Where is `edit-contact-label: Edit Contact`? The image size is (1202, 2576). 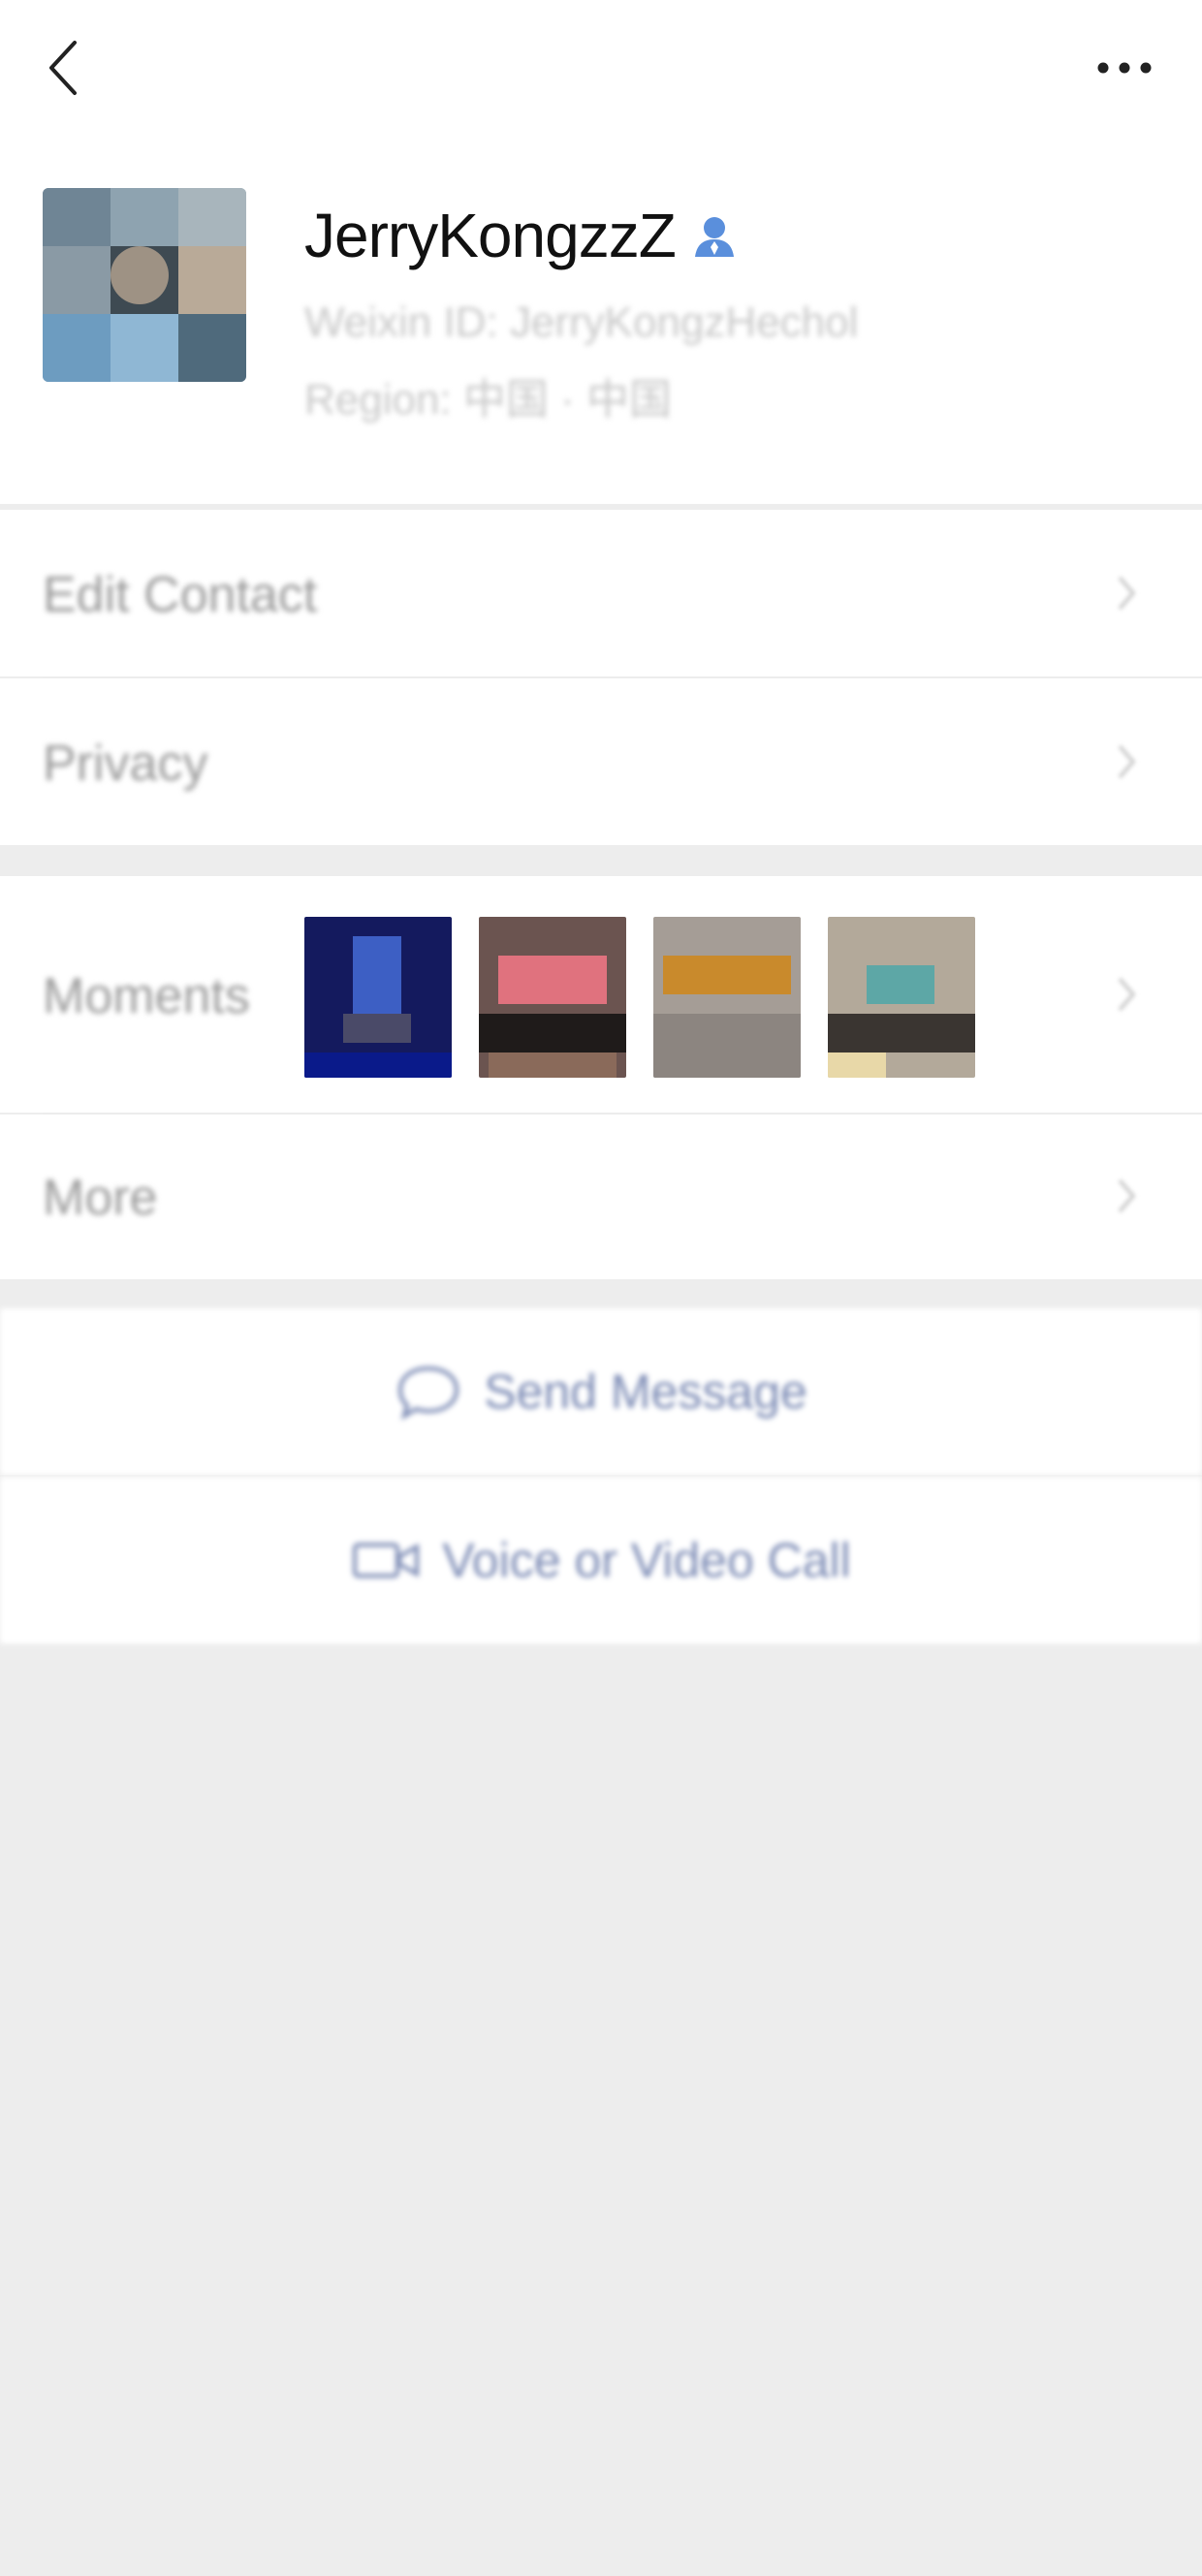
edit-contact-label: Edit Contact is located at coordinates (180, 595).